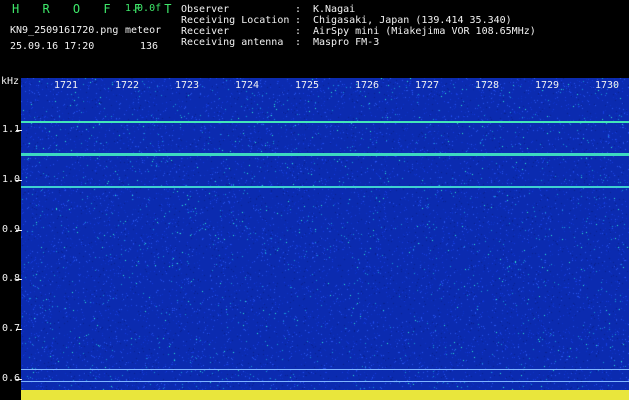 The height and width of the screenshot is (400, 629). What do you see at coordinates (52, 46) in the screenshot?
I see `timestamp: 25.09.16 17:20` at bounding box center [52, 46].